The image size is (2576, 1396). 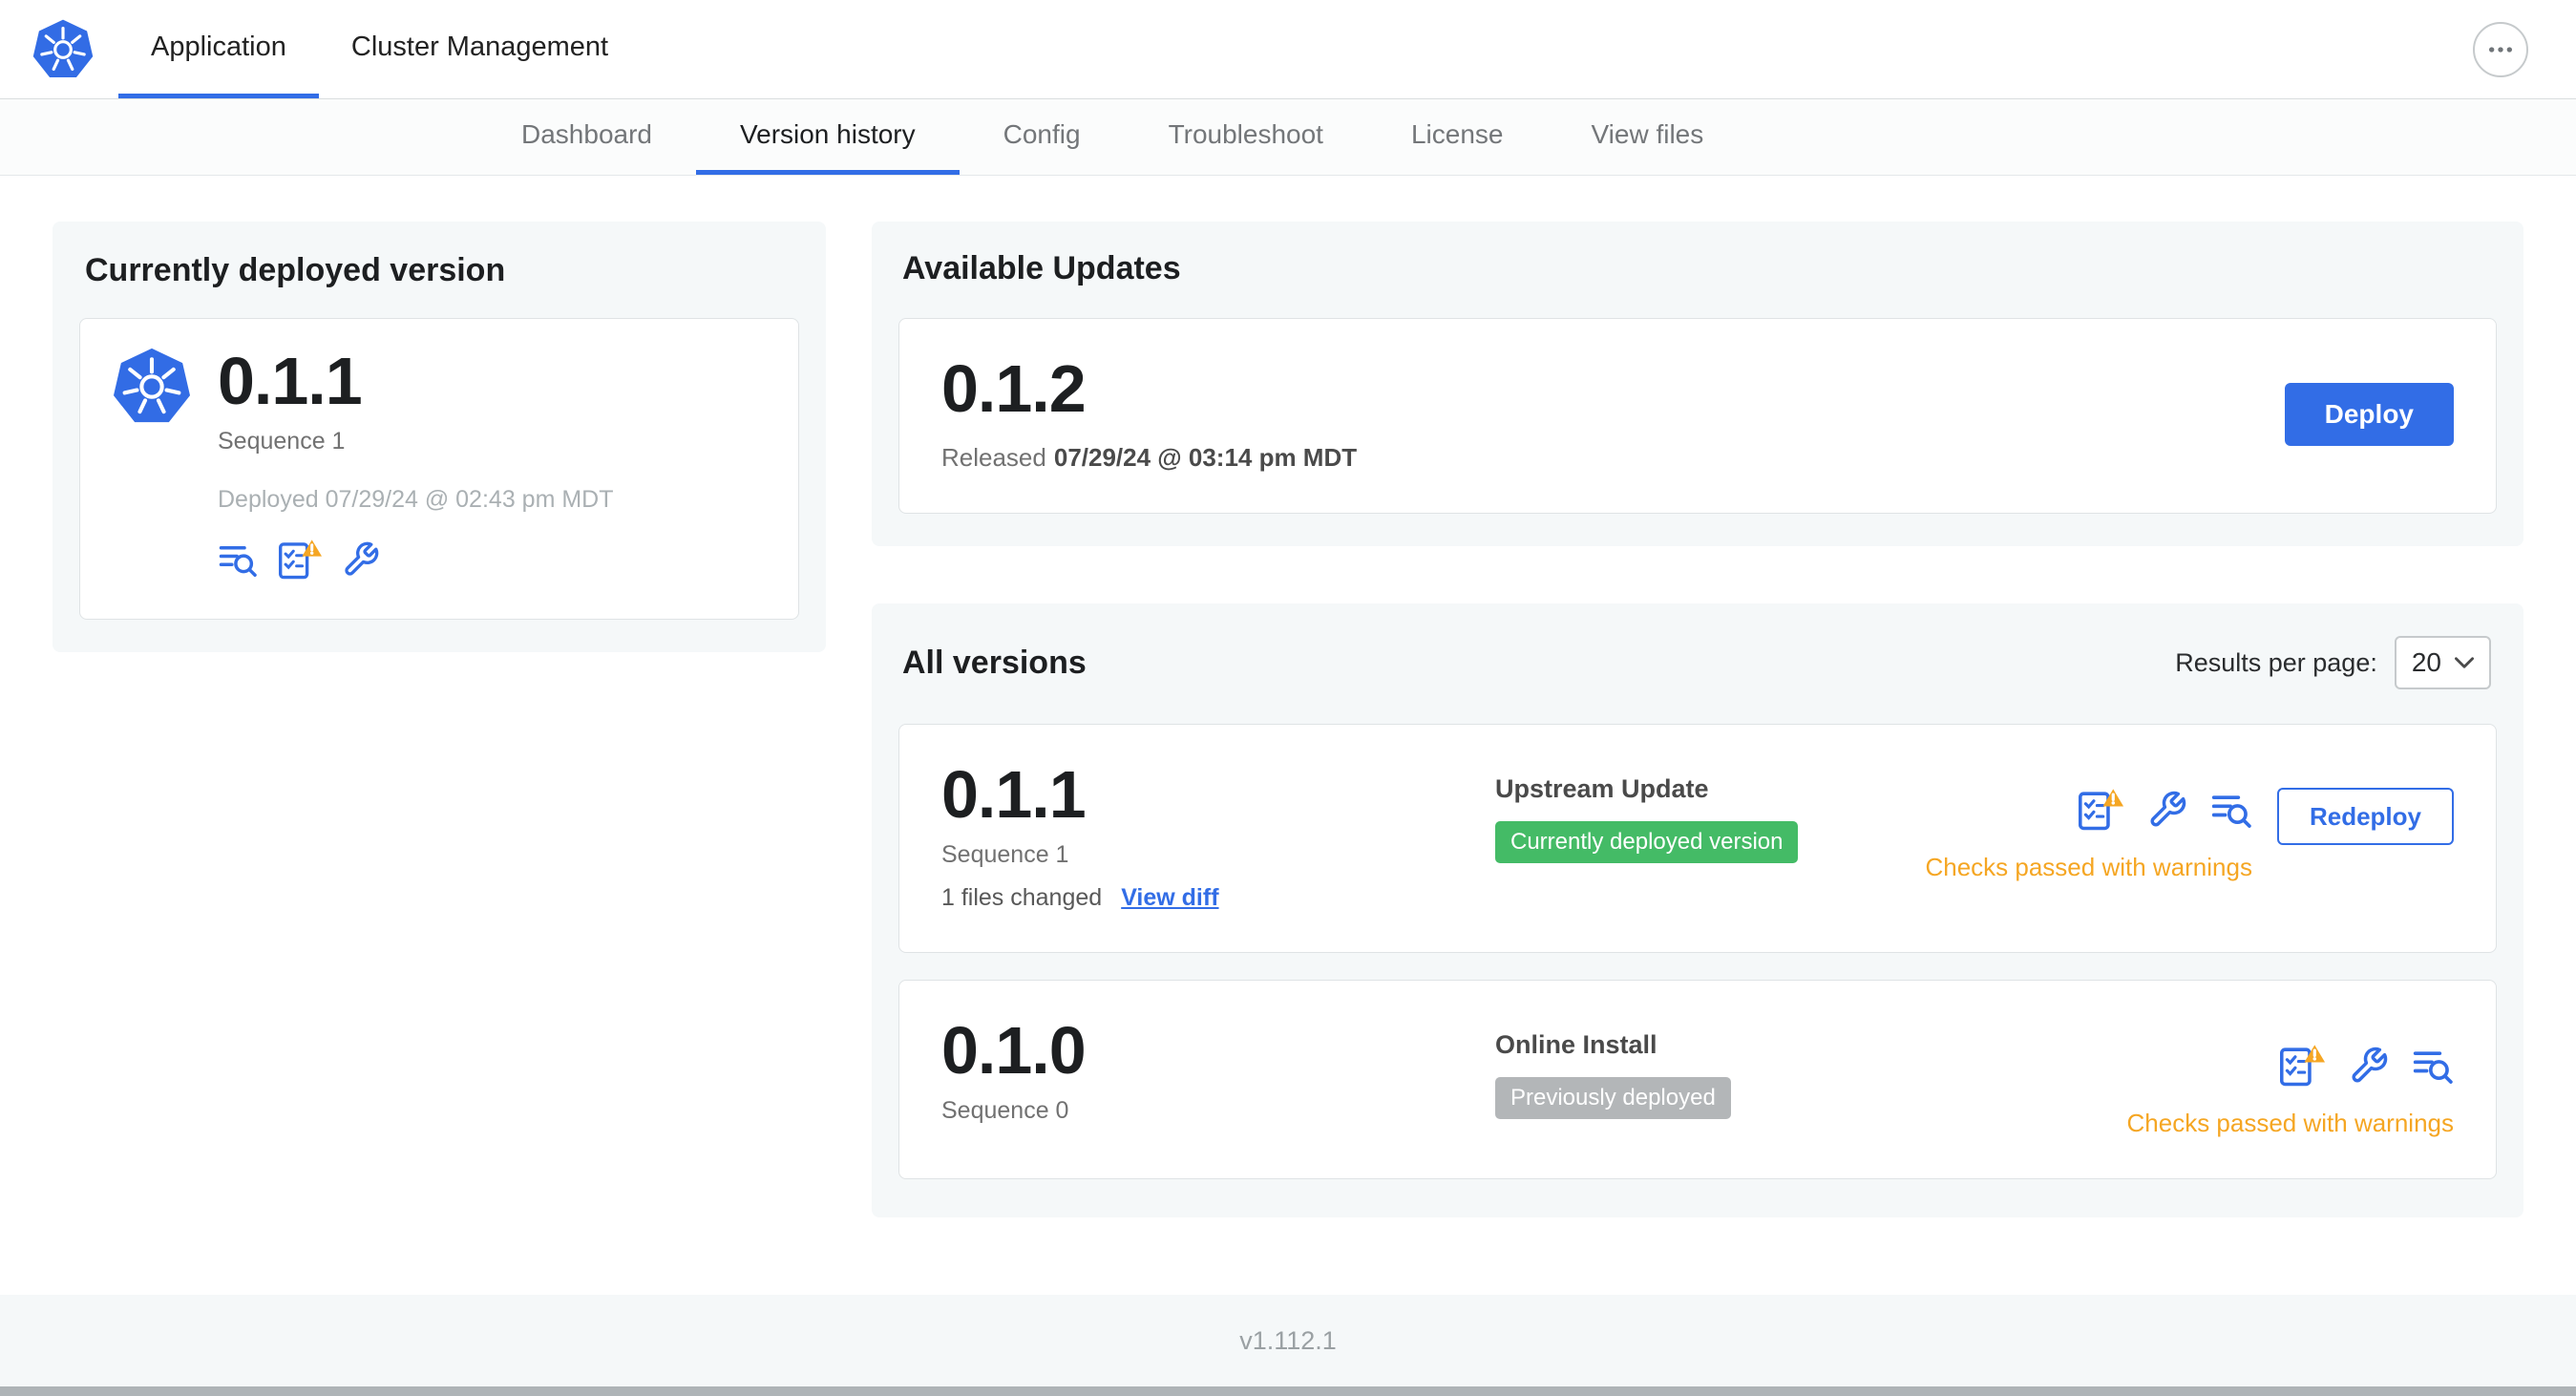 I want to click on released-date: 07/29/24 @ 03:14 pm MDT, so click(x=1205, y=457).